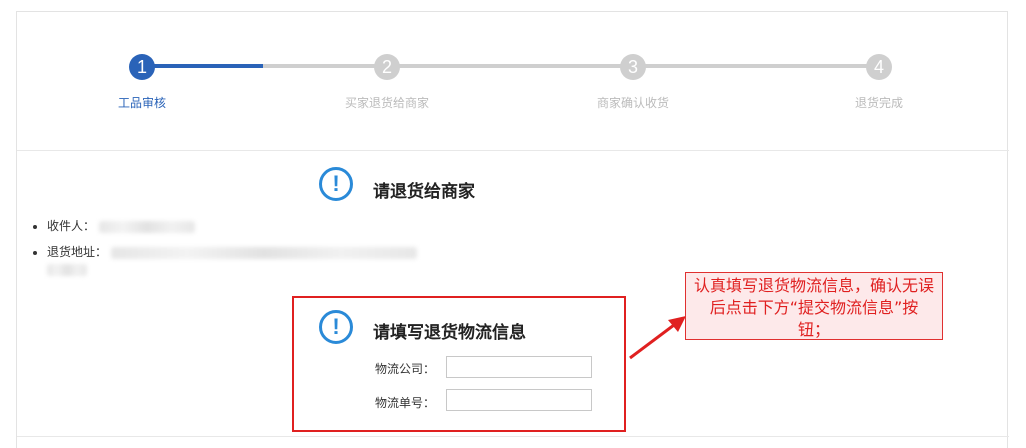 The image size is (1026, 448). What do you see at coordinates (424, 192) in the screenshot?
I see `return-section-title: 请退货给商家` at bounding box center [424, 192].